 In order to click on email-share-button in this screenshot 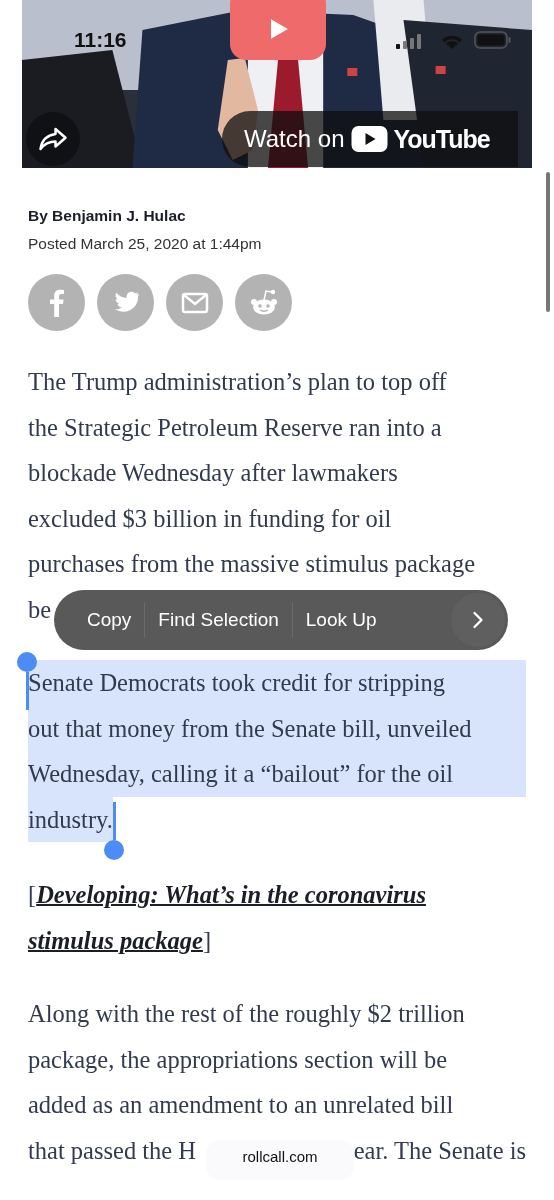, I will do `click(194, 302)`.